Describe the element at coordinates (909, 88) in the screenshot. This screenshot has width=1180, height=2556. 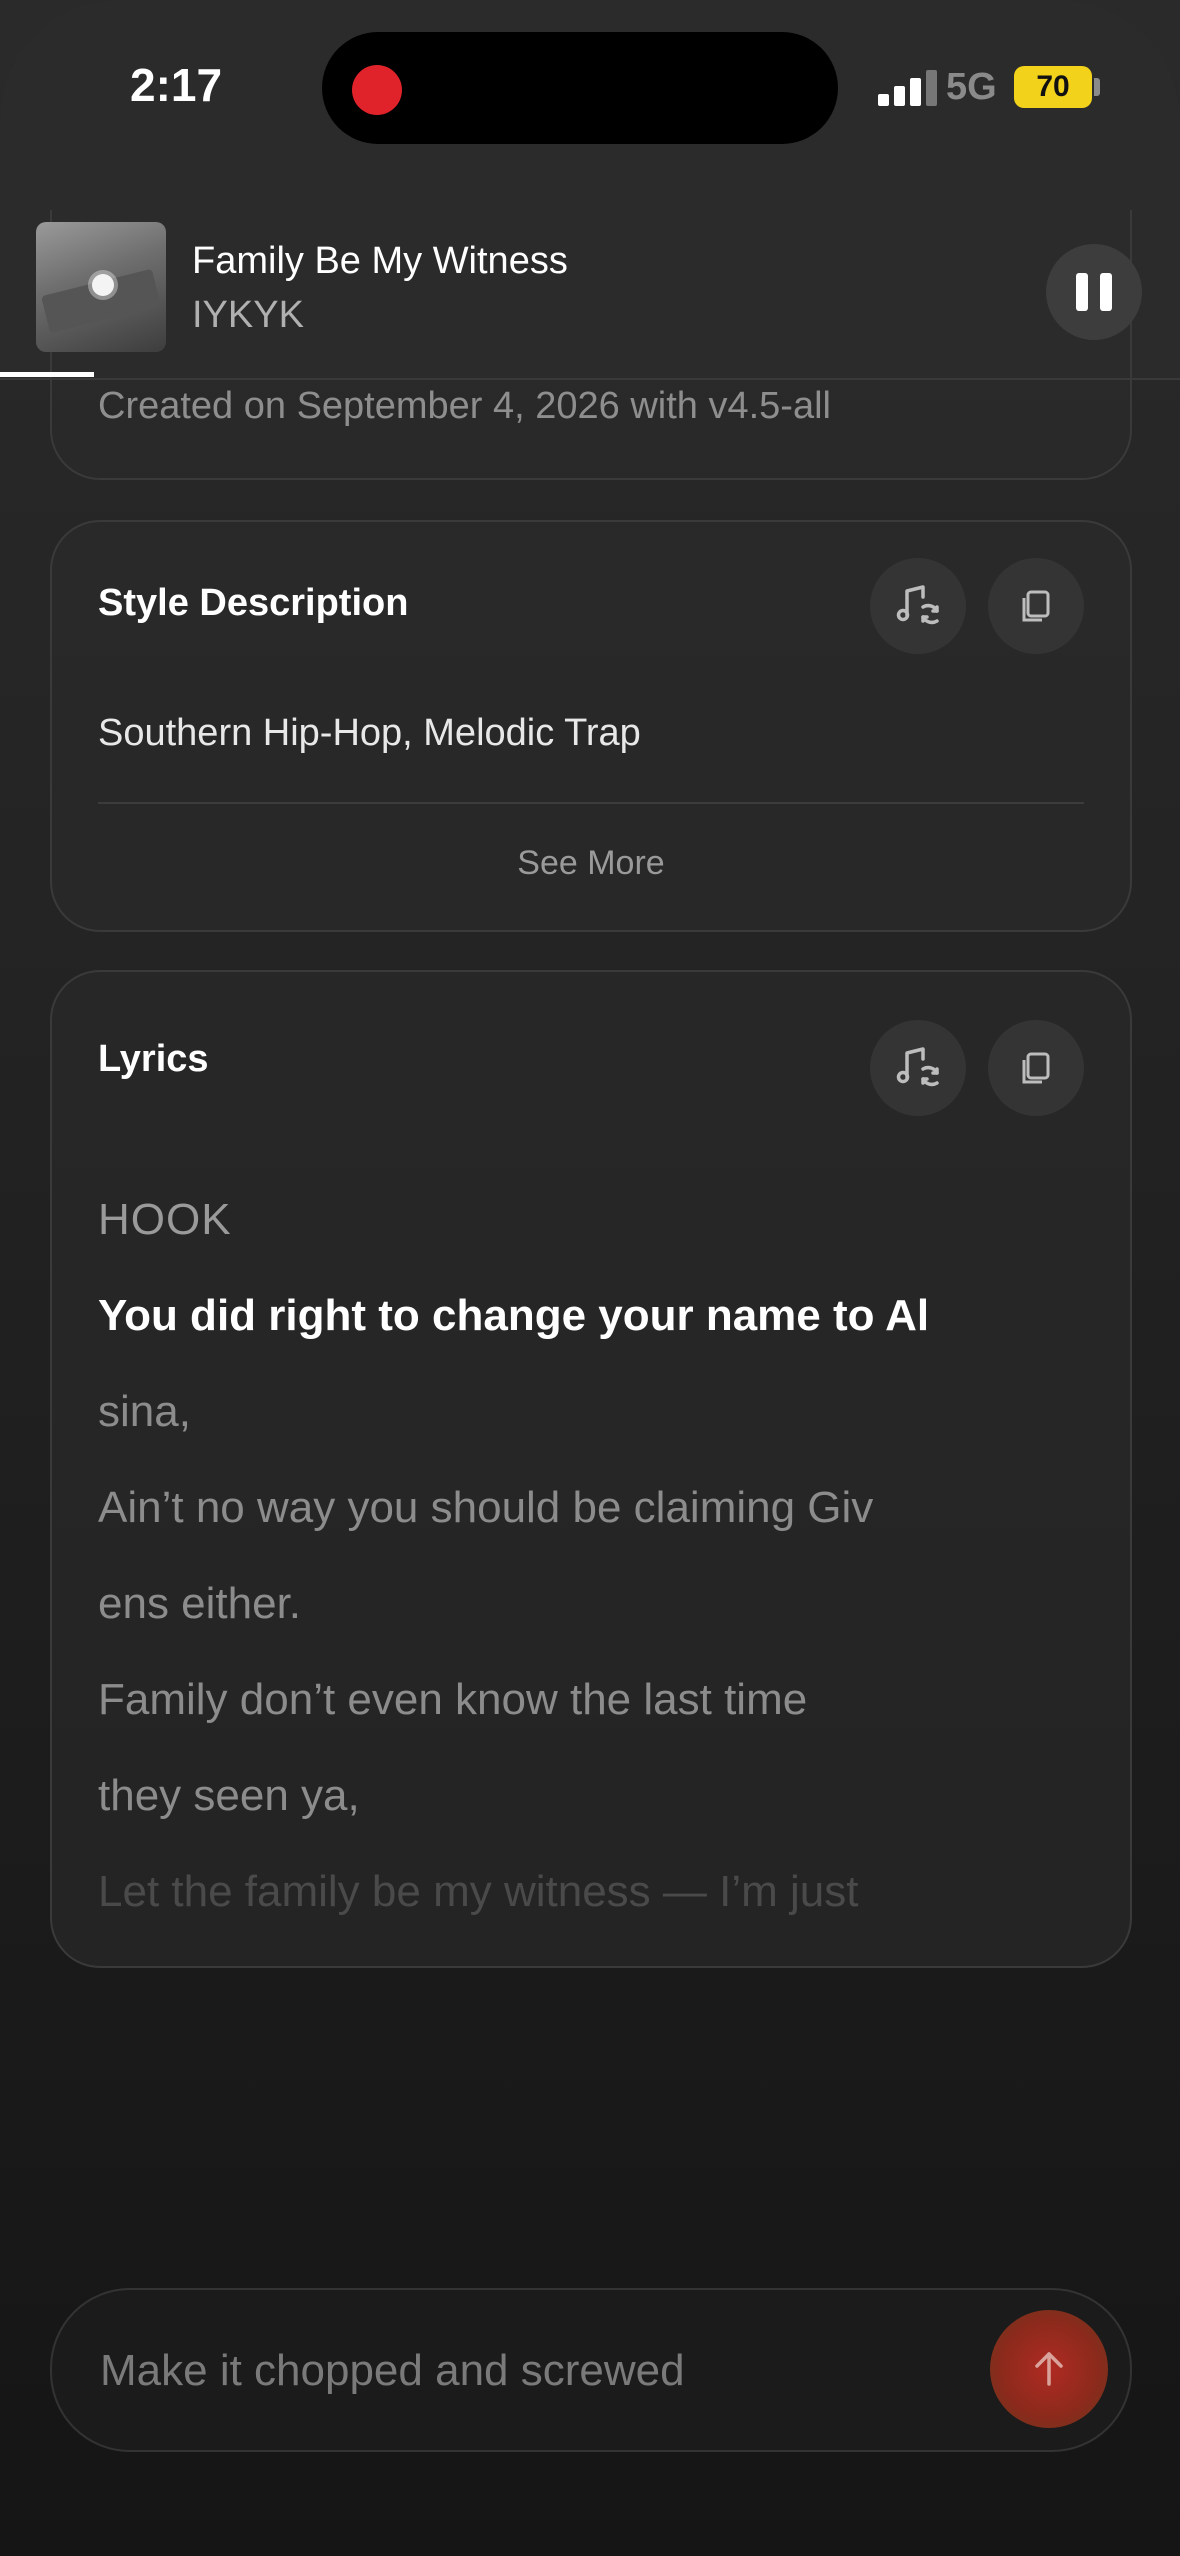
I see `cellular-signal-icon` at that location.